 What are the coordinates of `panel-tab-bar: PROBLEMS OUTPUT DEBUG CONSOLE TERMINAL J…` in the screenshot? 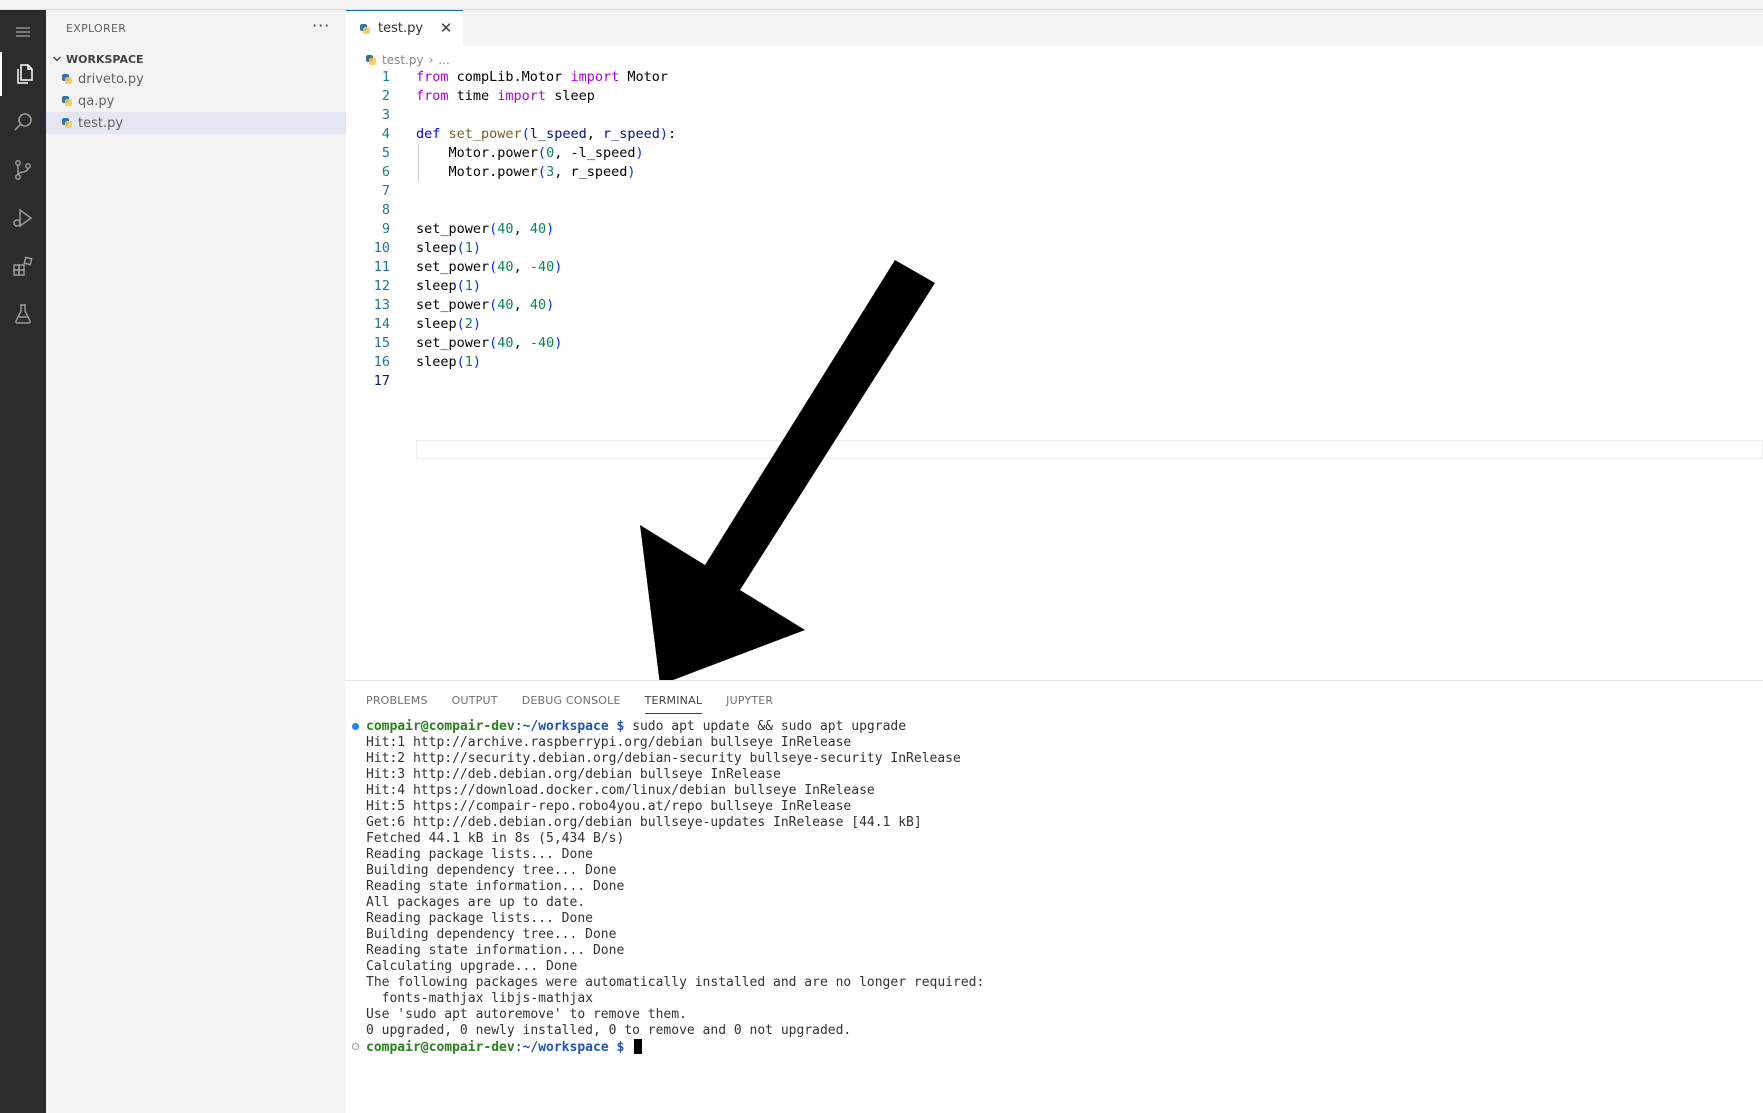 It's located at (581, 702).